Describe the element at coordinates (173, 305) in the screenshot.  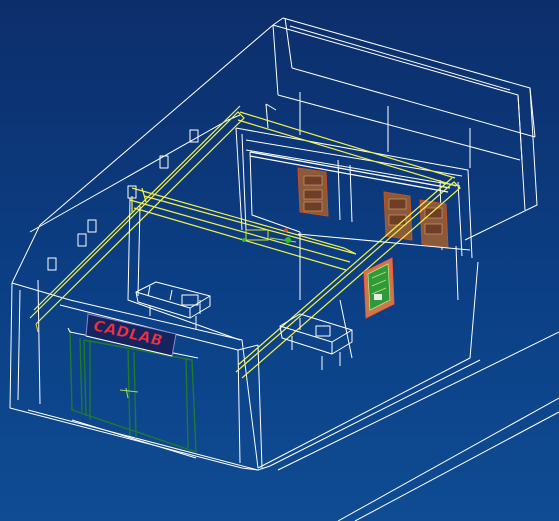
I see `workbench-left` at that location.